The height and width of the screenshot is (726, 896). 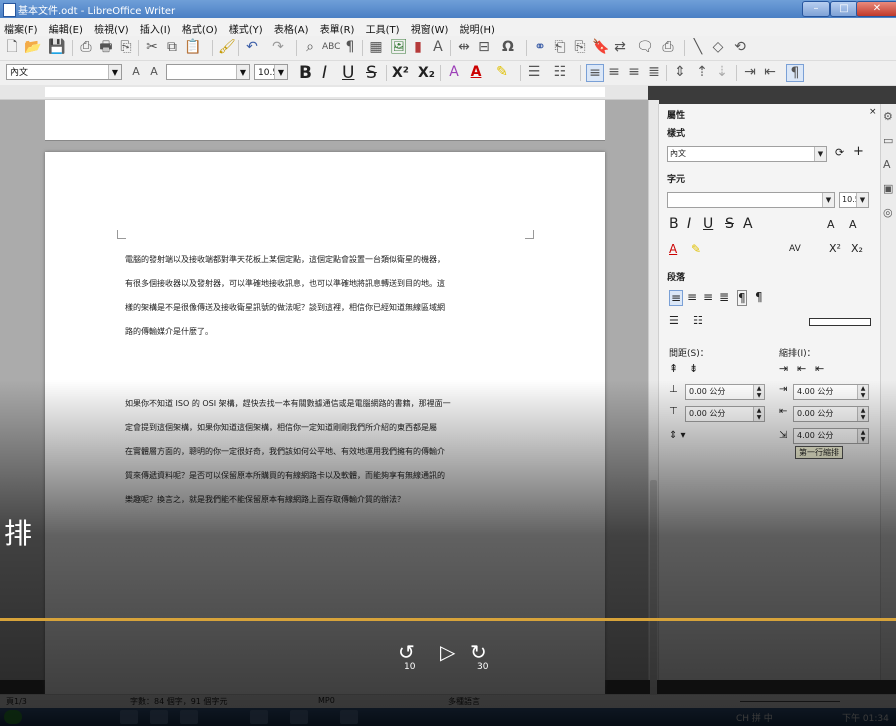 I want to click on cross-reference-icon: ⇄, so click(x=620, y=47).